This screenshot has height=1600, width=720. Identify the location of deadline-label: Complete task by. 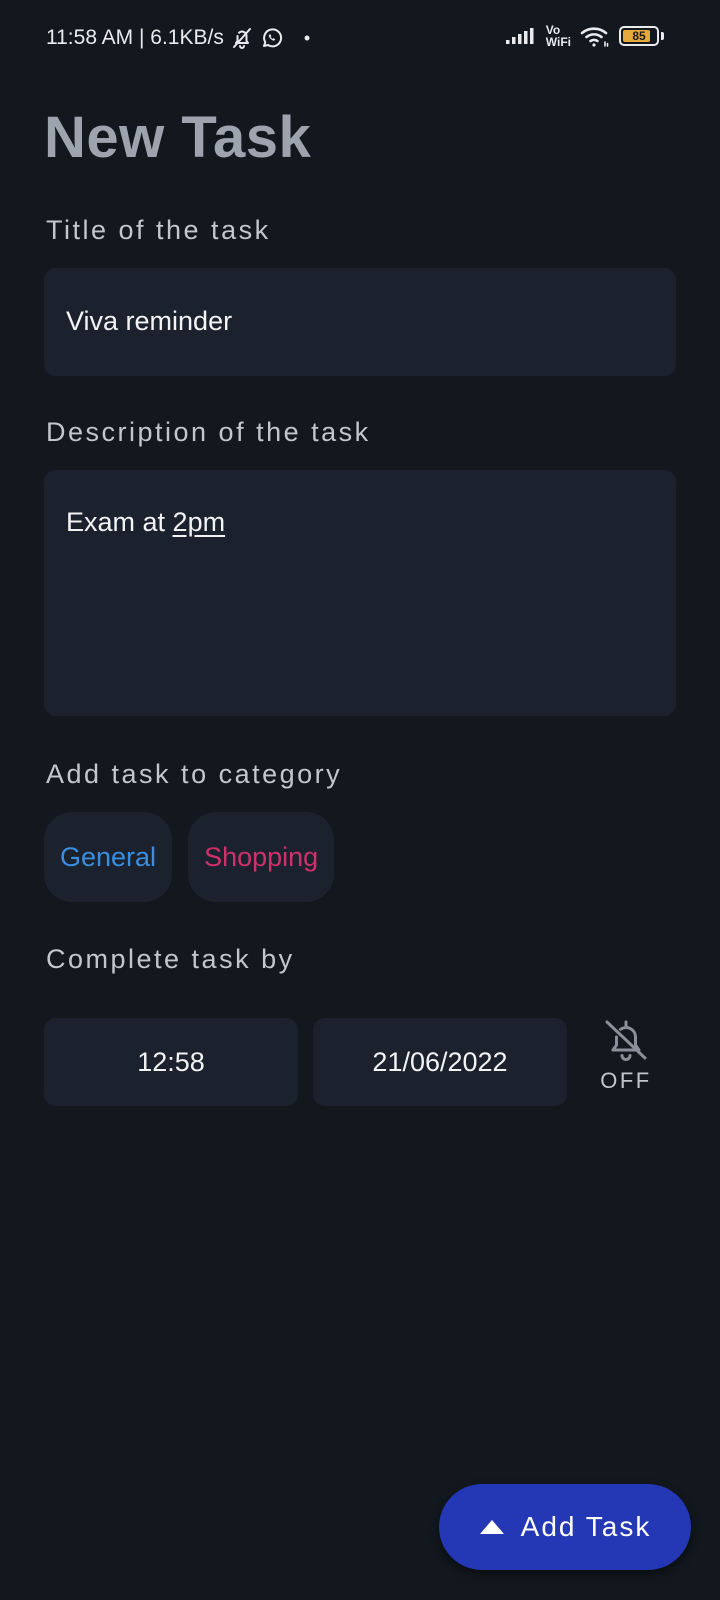
(170, 959).